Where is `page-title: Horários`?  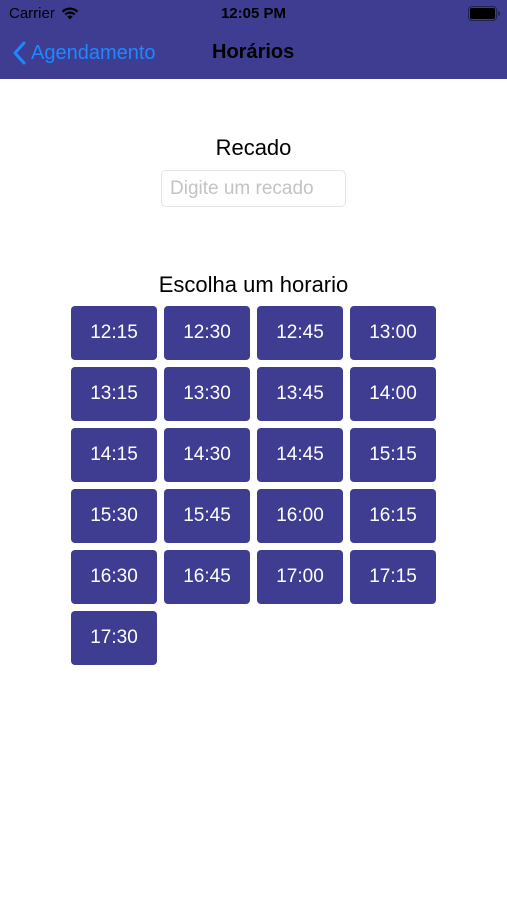 page-title: Horários is located at coordinates (253, 52).